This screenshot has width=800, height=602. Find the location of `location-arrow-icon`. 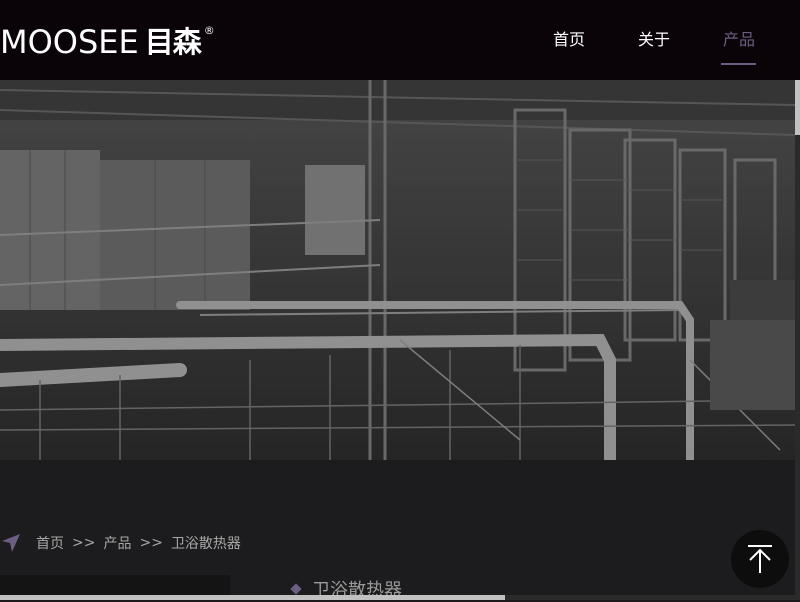

location-arrow-icon is located at coordinates (11, 543).